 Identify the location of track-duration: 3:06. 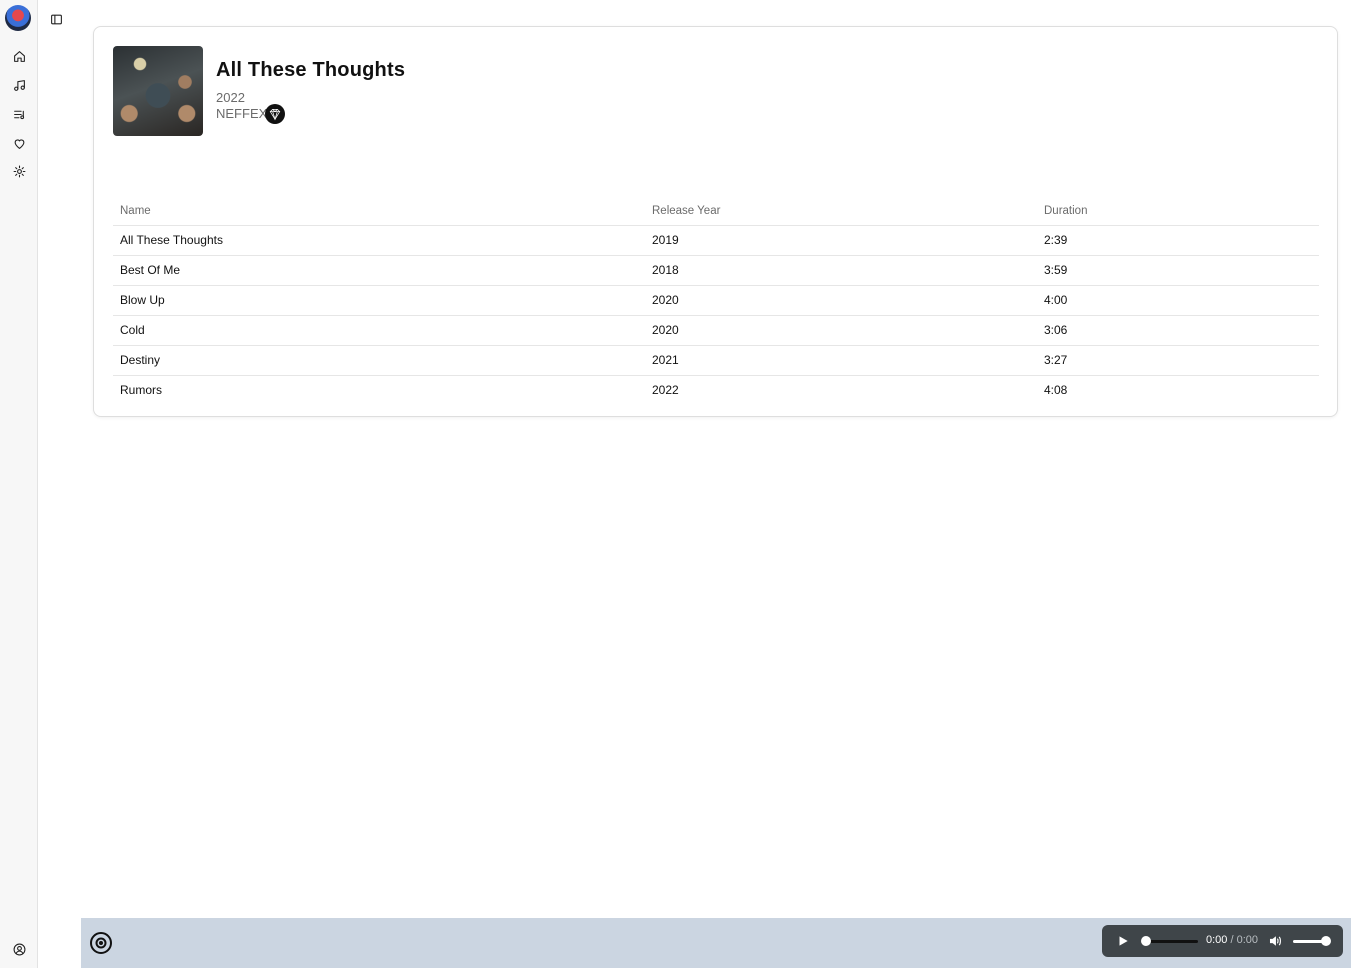
(1178, 330).